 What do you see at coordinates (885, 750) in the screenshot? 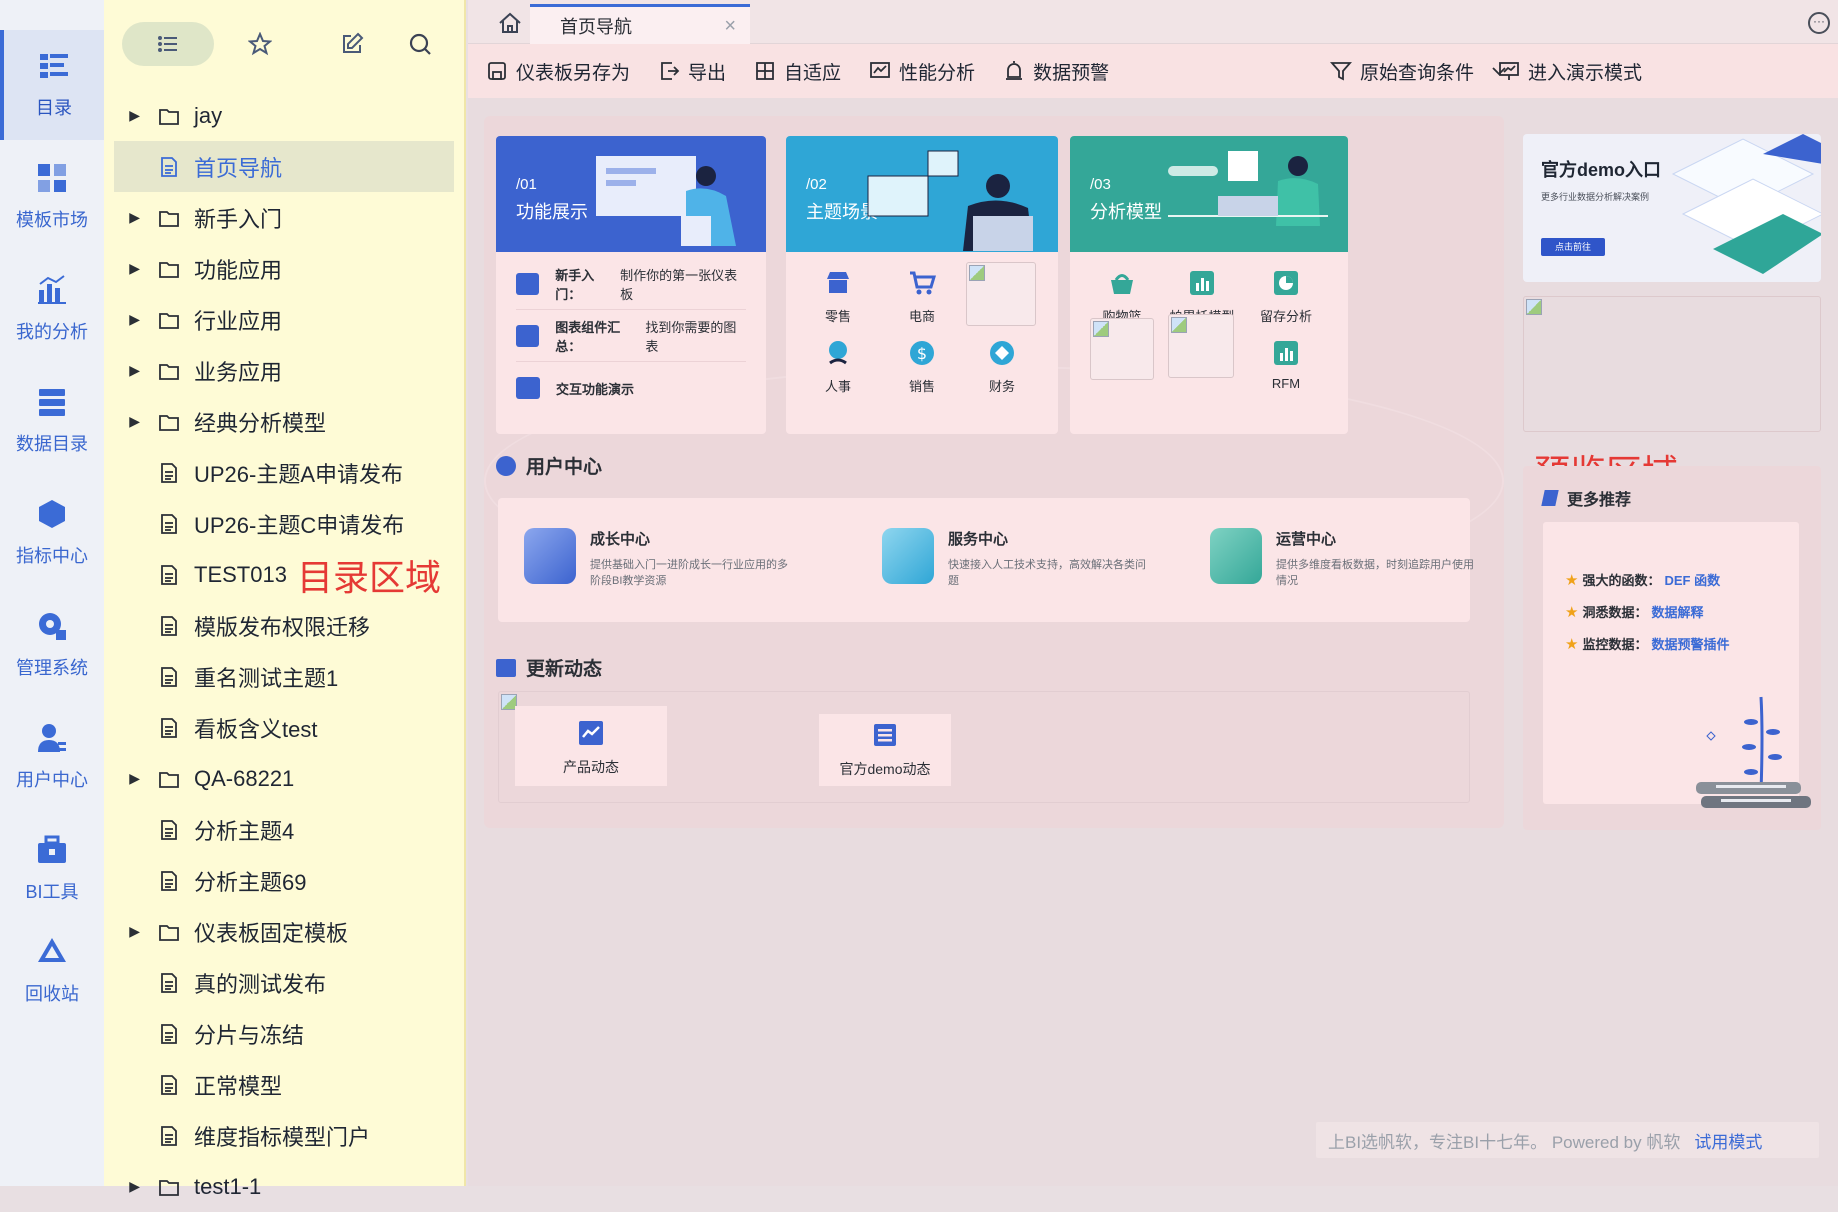
I see `demo-updates-button: 官方demo动态` at bounding box center [885, 750].